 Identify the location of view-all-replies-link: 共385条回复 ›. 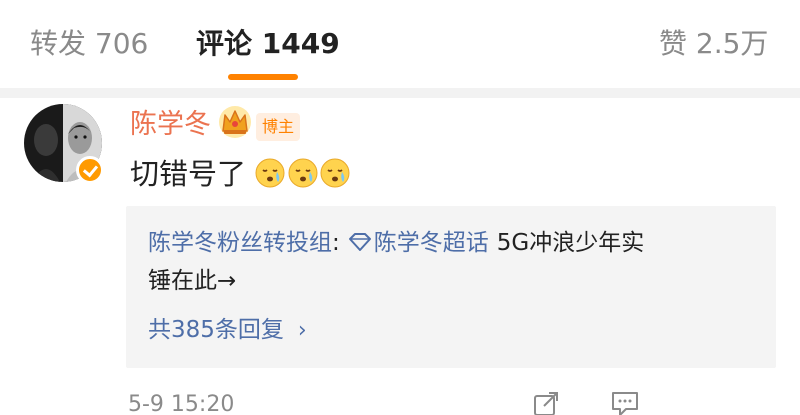
(227, 330).